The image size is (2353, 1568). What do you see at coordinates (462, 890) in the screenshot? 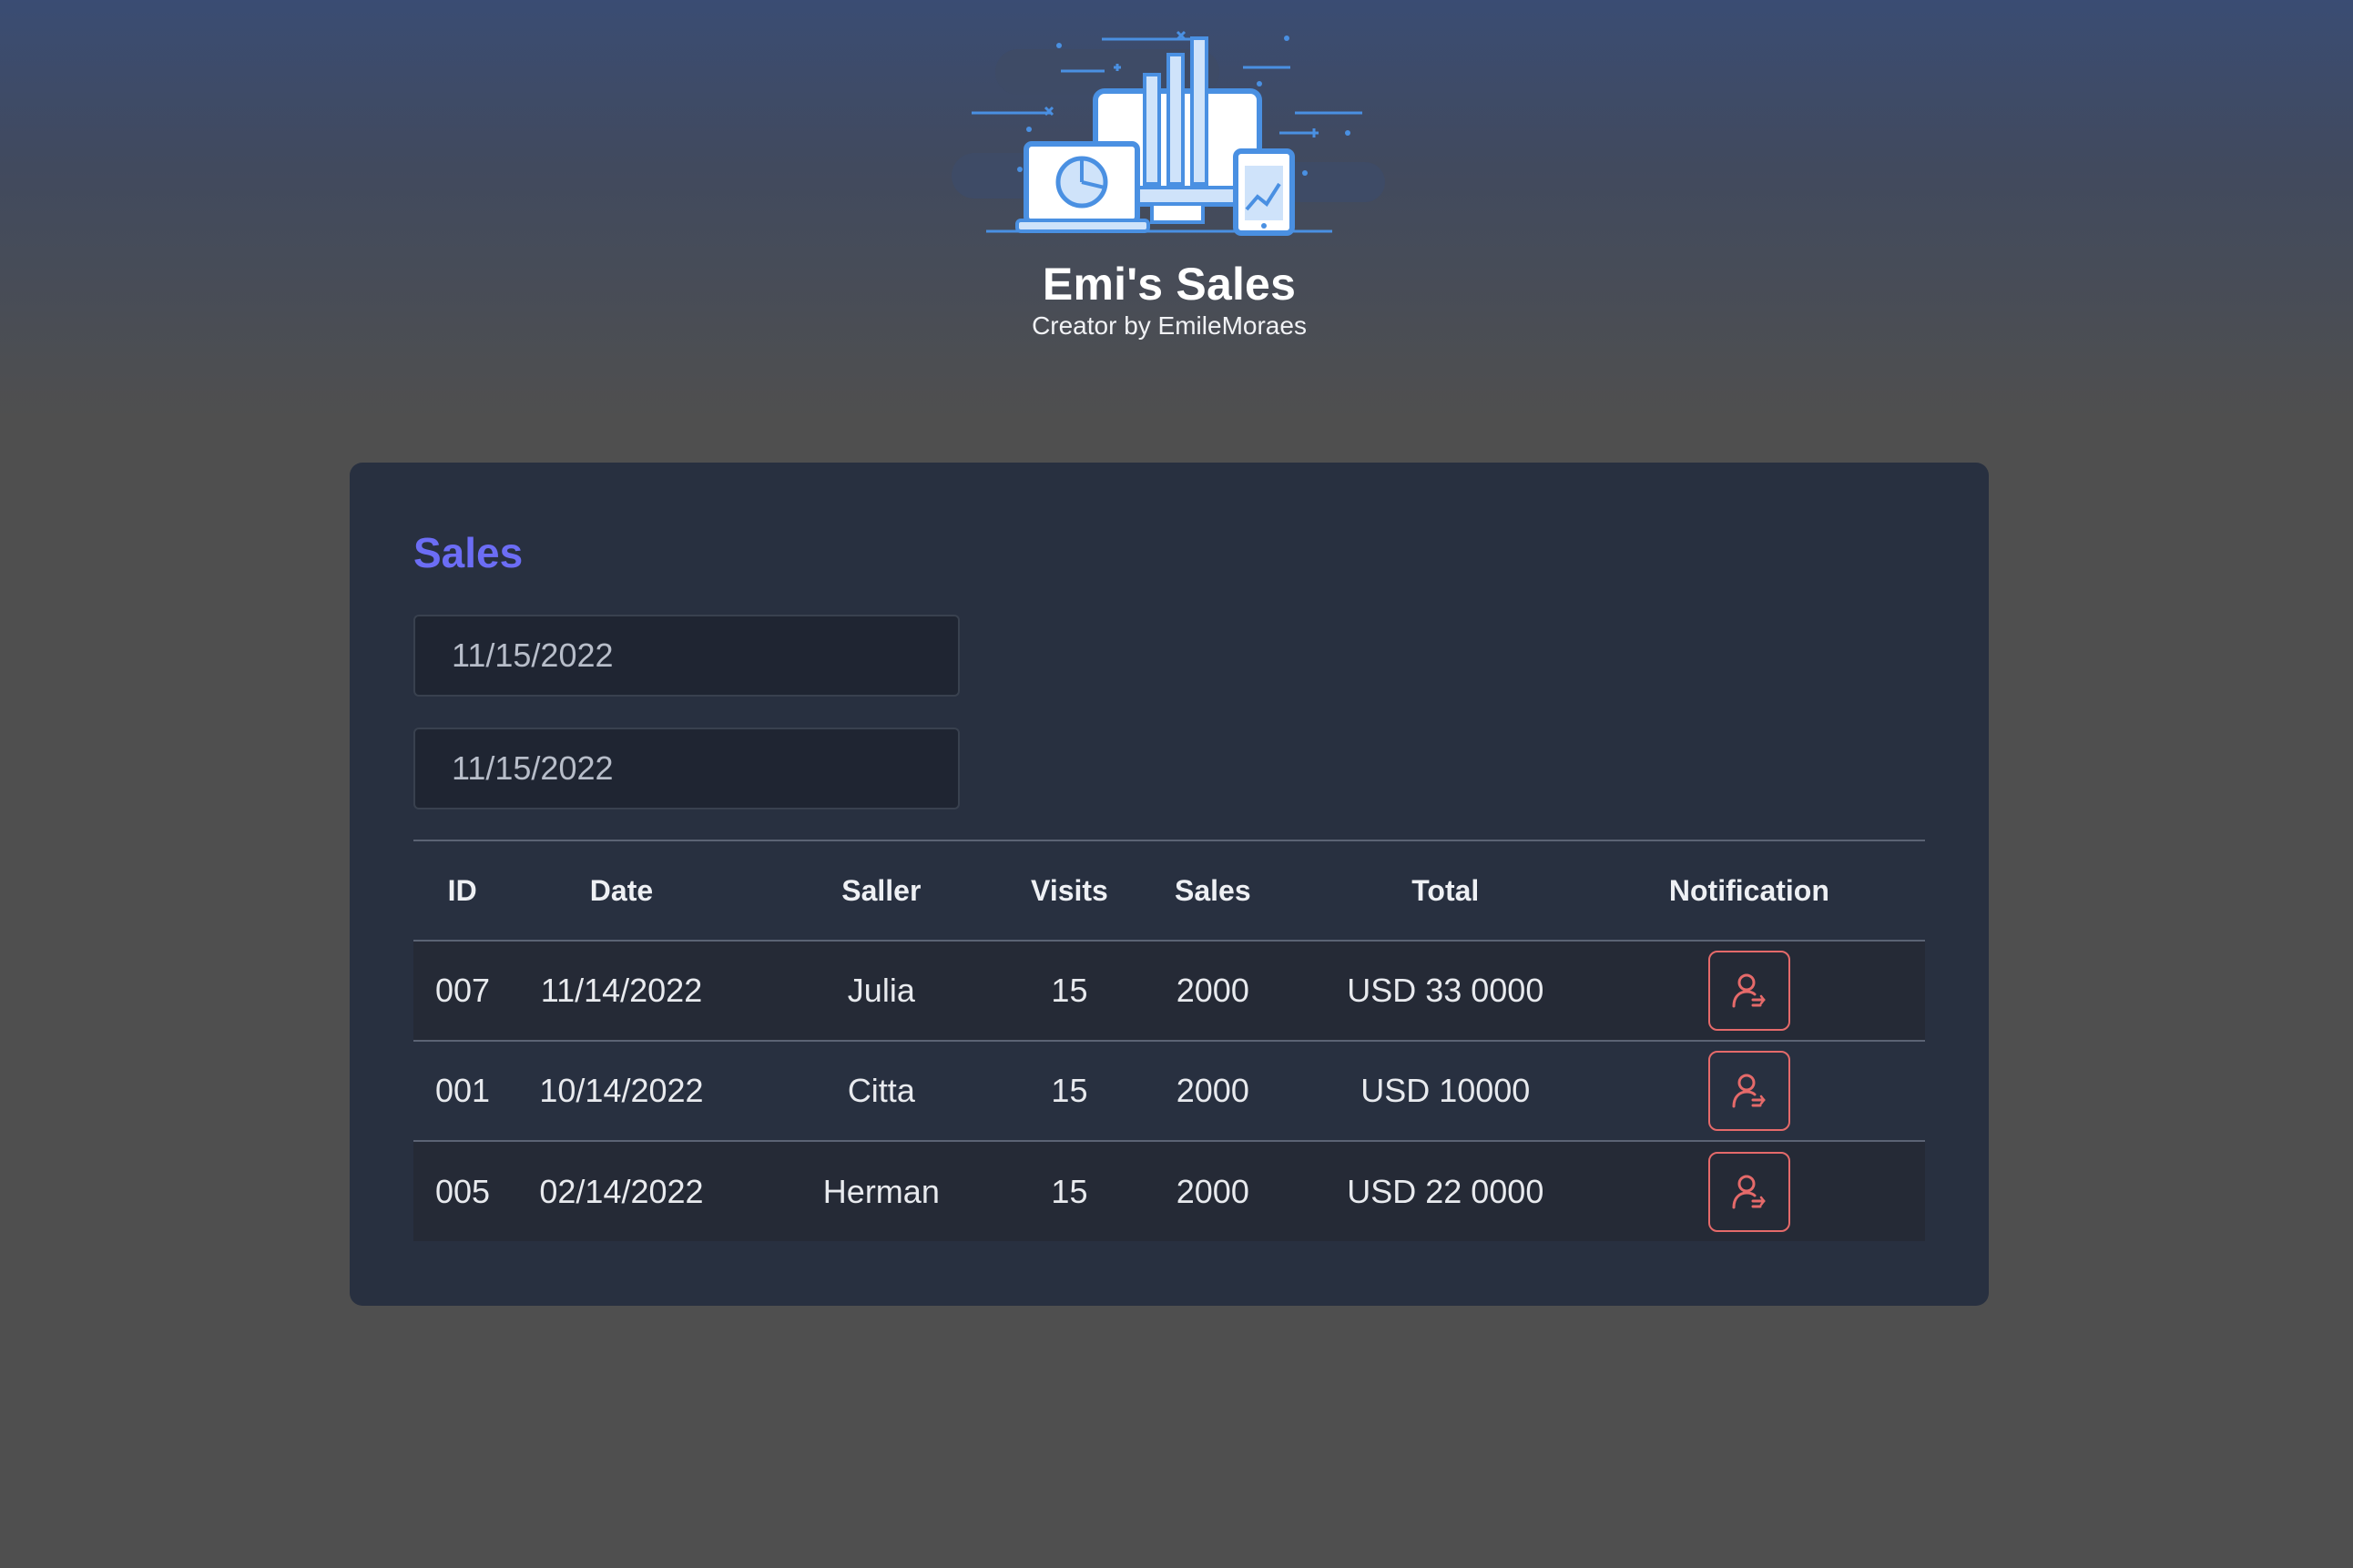
I see `column-header-id: ID` at bounding box center [462, 890].